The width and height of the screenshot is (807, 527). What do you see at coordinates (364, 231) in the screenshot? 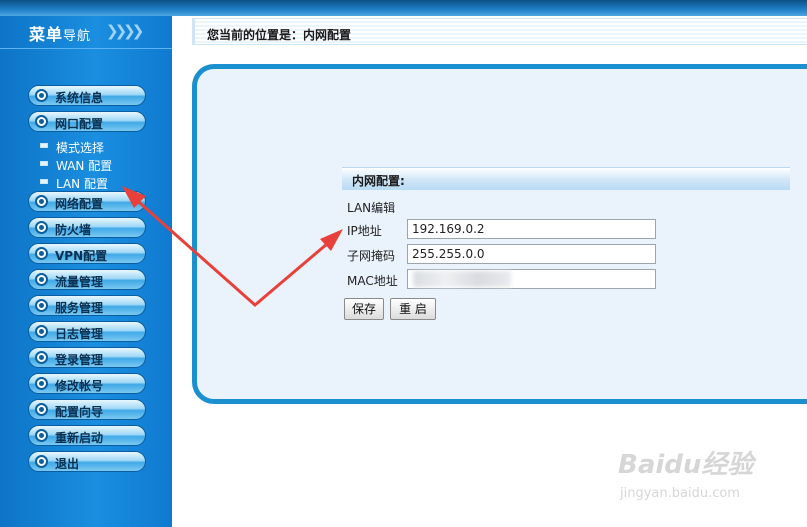
I see `ip-label: IP地址` at bounding box center [364, 231].